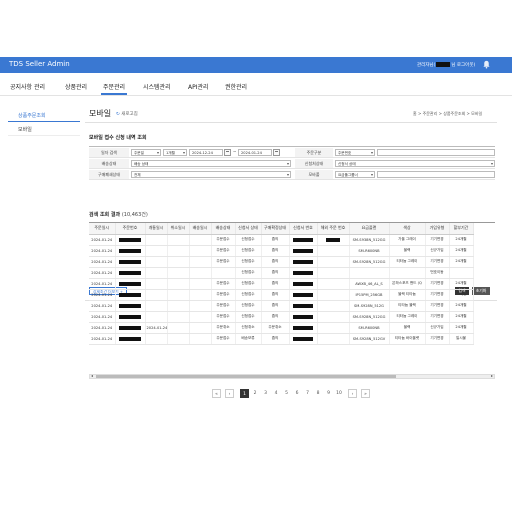 The height and width of the screenshot is (512, 512). I want to click on table-cell: 티타늄 바이올렛, so click(407, 339).